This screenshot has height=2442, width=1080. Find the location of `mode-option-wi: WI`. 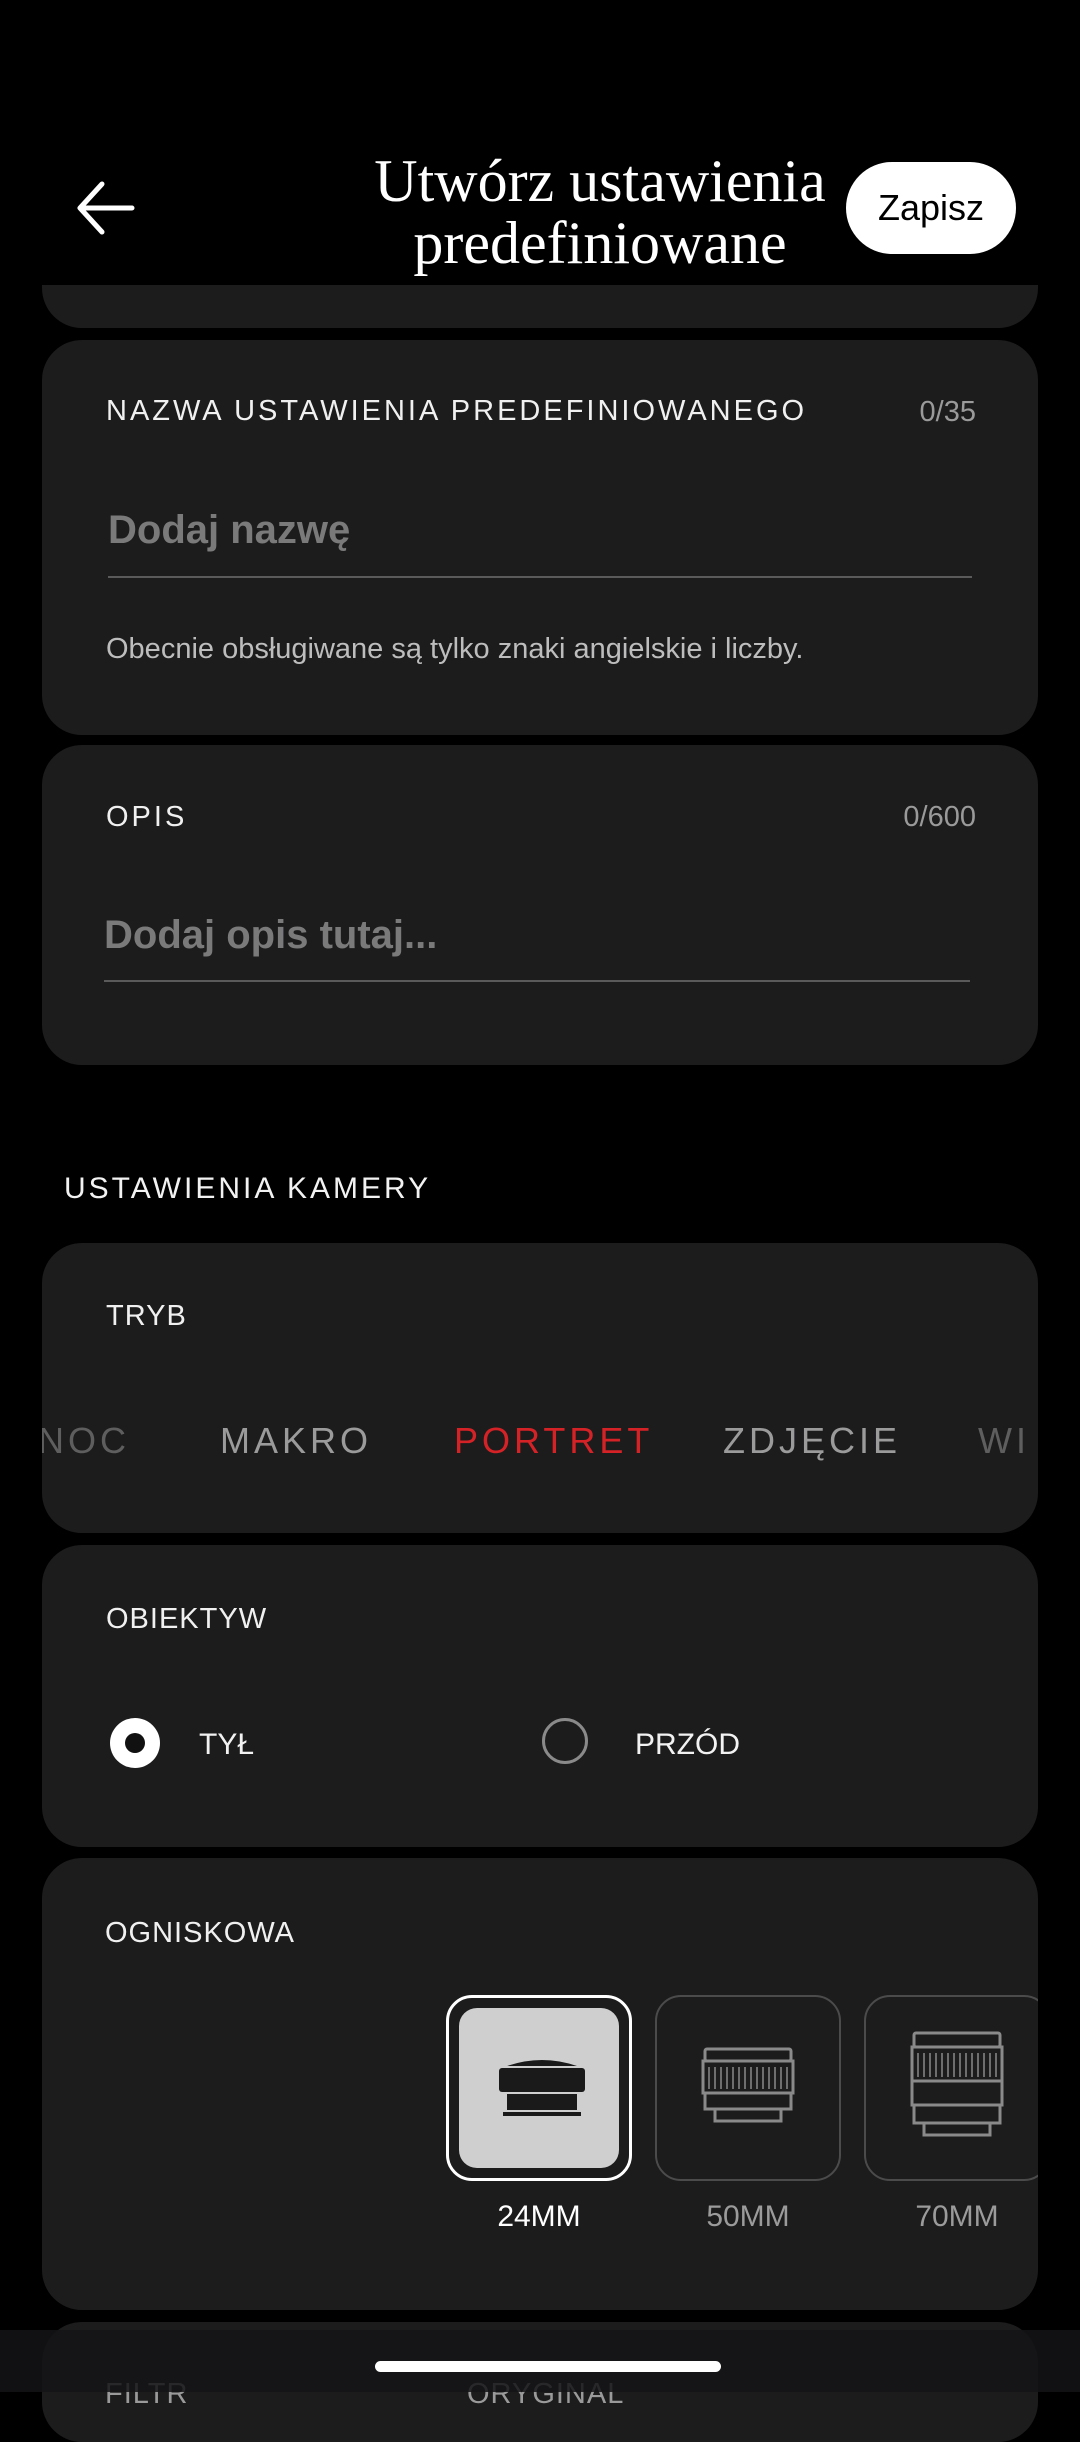

mode-option-wi: WI is located at coordinates (1004, 1441).